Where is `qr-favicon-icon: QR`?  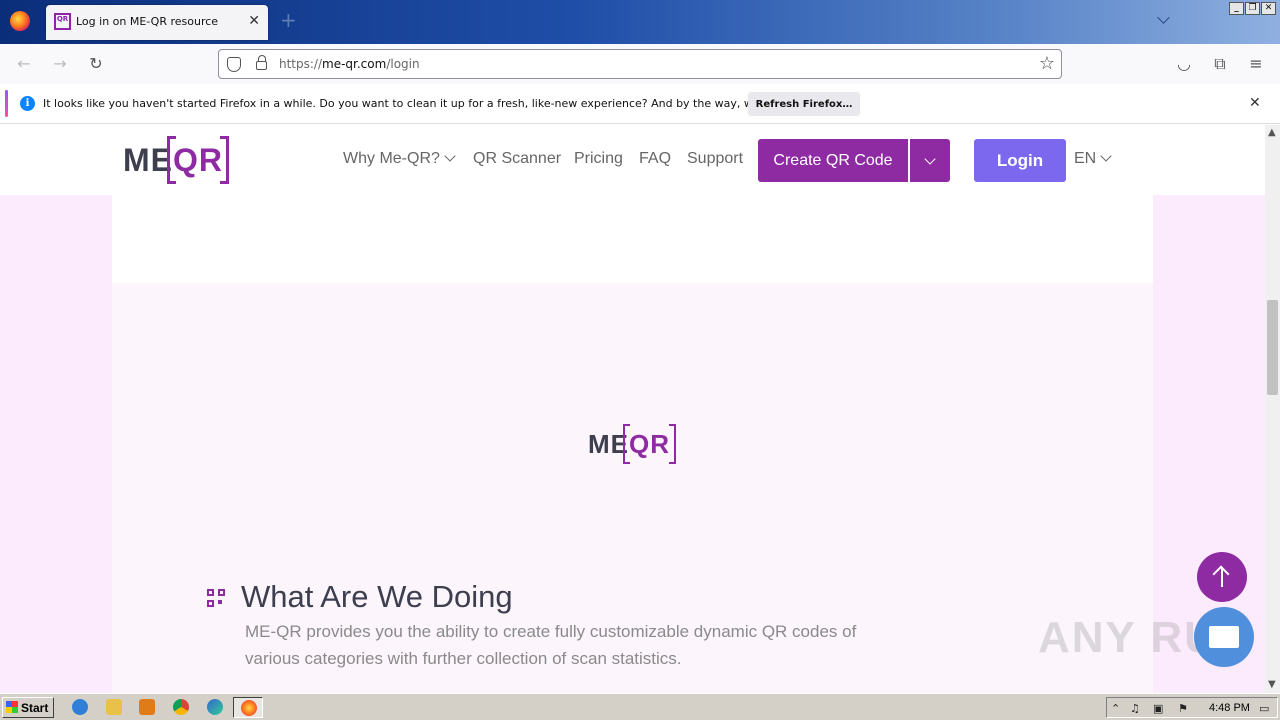
qr-favicon-icon: QR is located at coordinates (62, 21).